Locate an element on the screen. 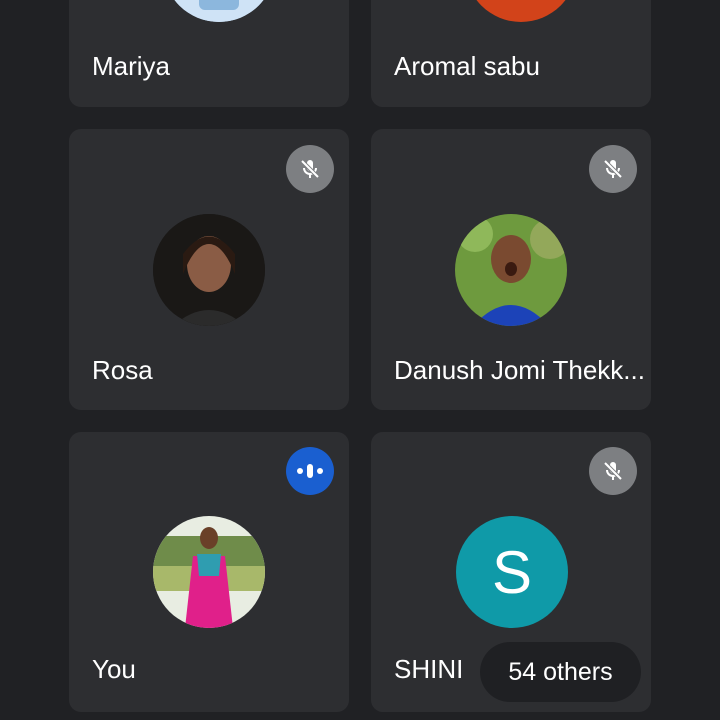 This screenshot has height=720, width=720. letter-avatar: S is located at coordinates (512, 572).